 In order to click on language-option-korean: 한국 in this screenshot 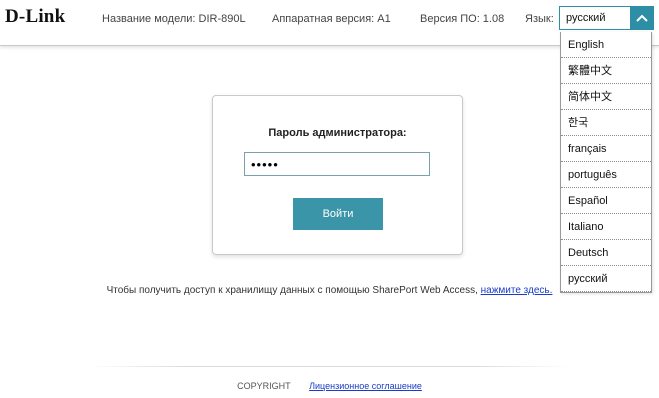, I will do `click(606, 123)`.